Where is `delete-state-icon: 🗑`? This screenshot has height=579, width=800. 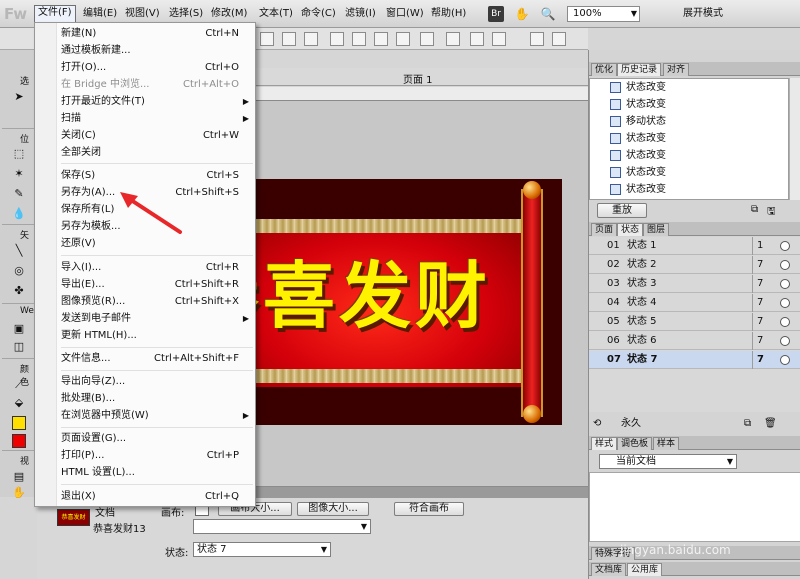 delete-state-icon: 🗑 is located at coordinates (770, 424).